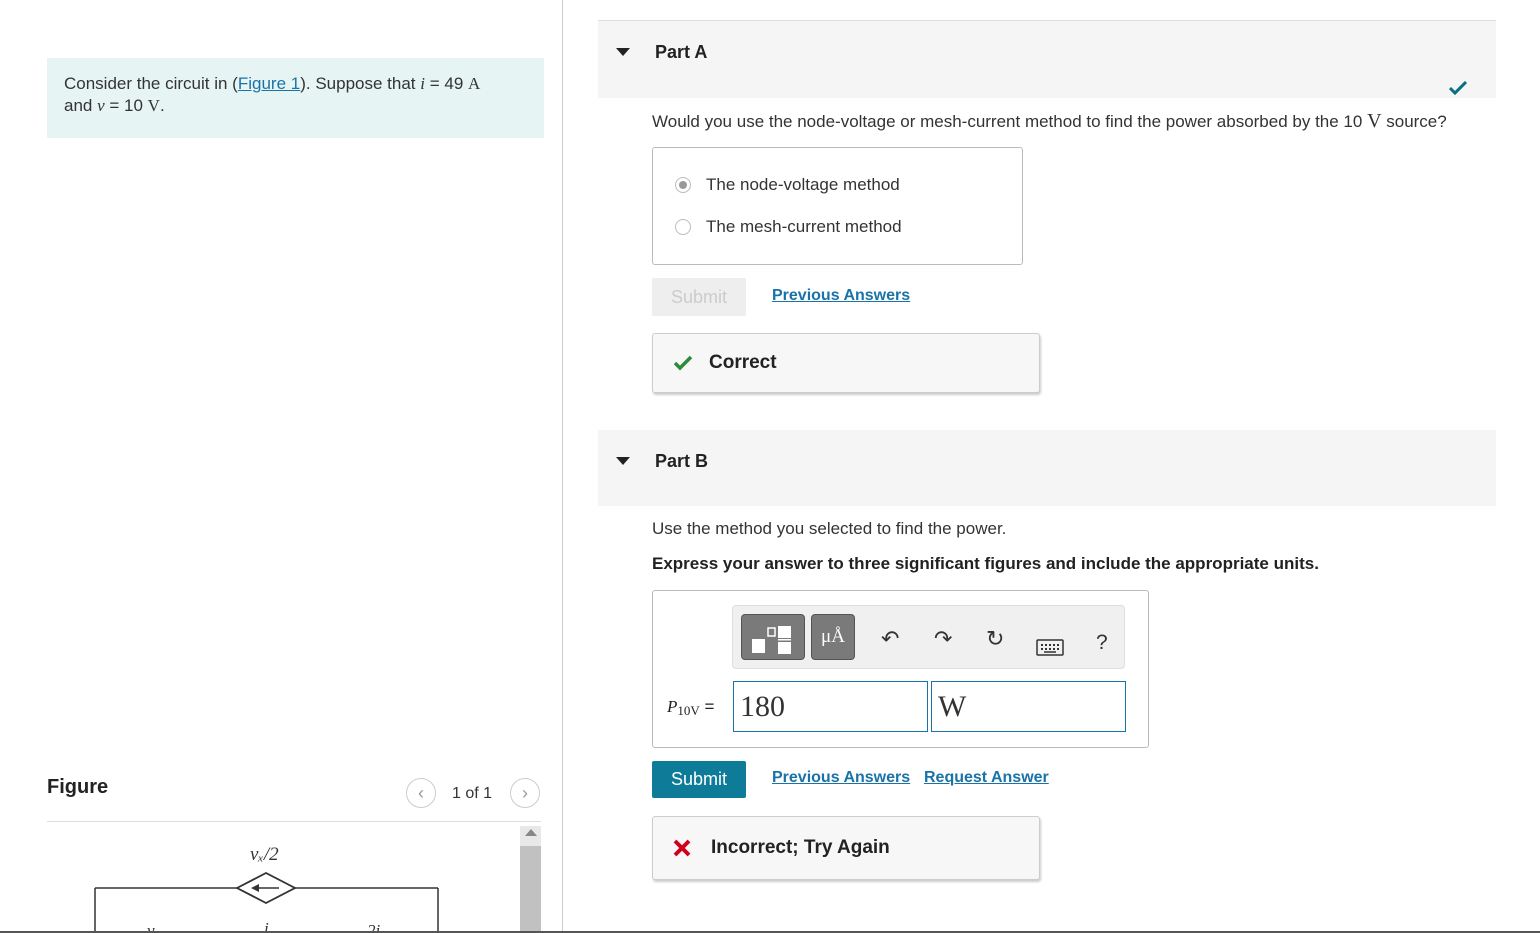 Image resolution: width=1540 pixels, height=933 pixels. What do you see at coordinates (928, 637) in the screenshot?
I see `math-toolbar: μÅ ↶ ↷ ↻ ?` at bounding box center [928, 637].